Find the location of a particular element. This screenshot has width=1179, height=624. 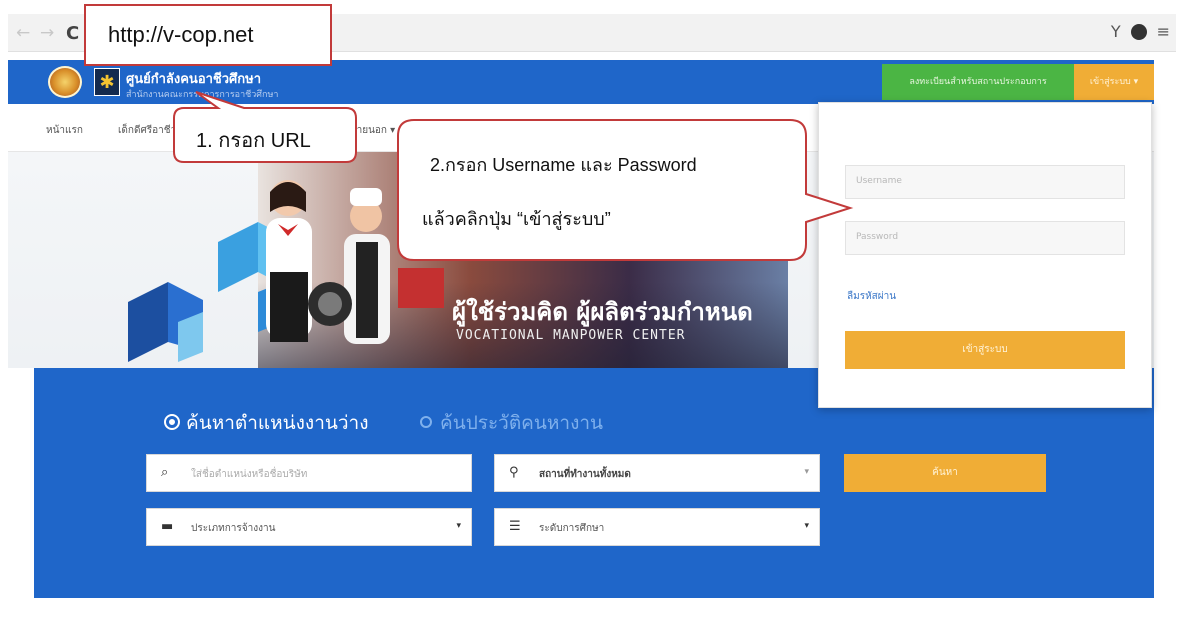

step2-callout-line1: 2.กรอก Username และ Password is located at coordinates (563, 165).